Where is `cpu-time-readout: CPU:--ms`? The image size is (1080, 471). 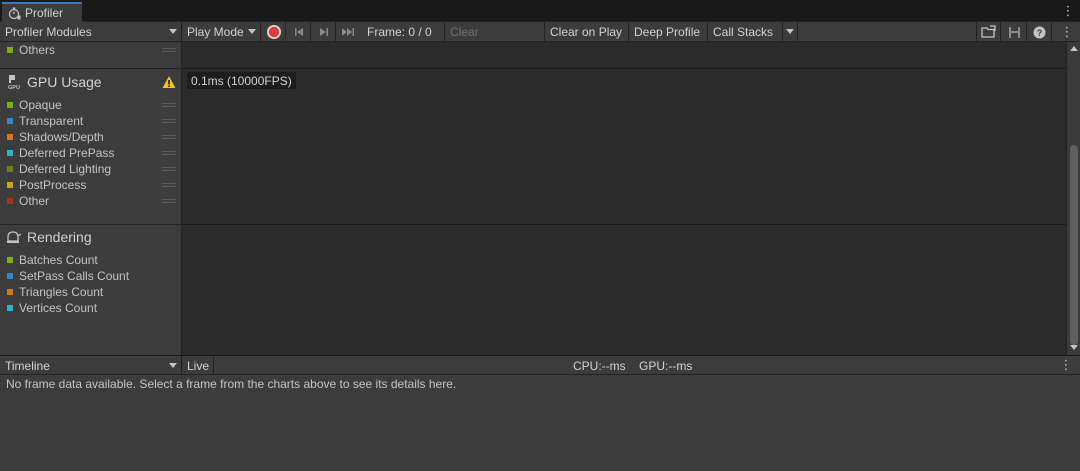
cpu-time-readout: CPU:--ms is located at coordinates (603, 366).